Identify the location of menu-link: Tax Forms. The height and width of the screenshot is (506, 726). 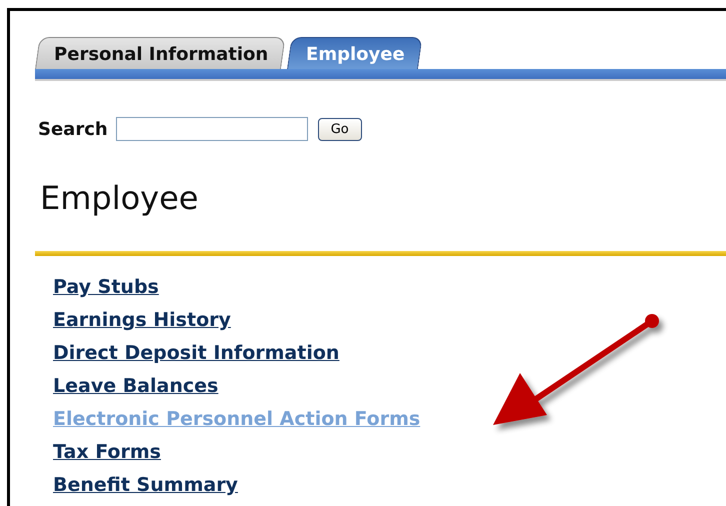
(107, 452).